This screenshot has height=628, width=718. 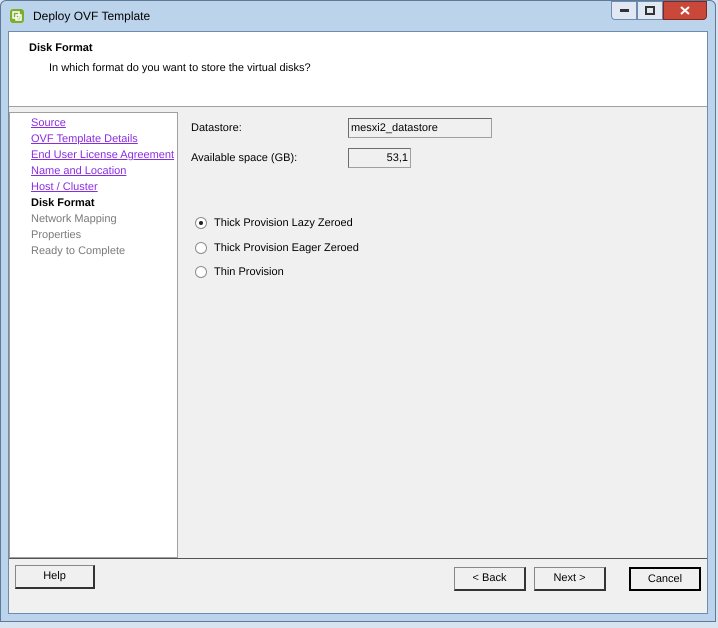 I want to click on format-radio: Thin Provision, so click(x=451, y=272).